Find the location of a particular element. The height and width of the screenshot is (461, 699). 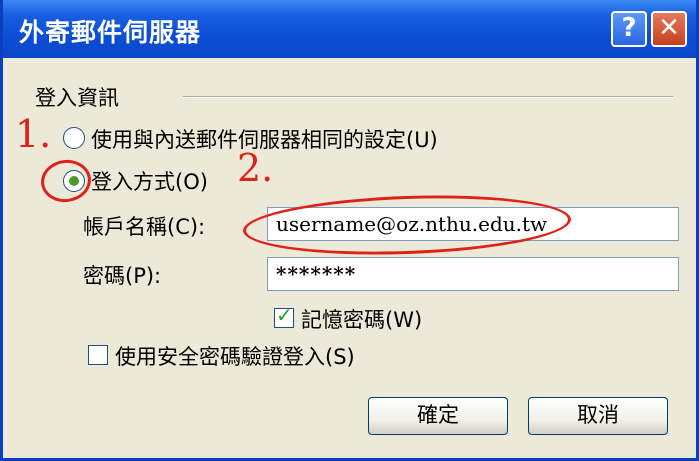

cancel-button: 取消 is located at coordinates (598, 416).